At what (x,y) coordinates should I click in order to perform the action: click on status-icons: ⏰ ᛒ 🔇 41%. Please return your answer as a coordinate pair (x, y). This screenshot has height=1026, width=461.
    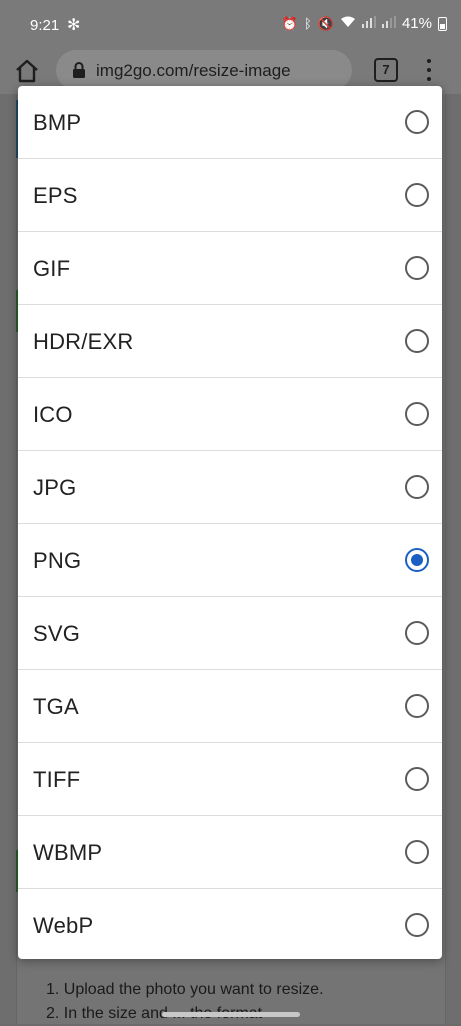
    Looking at the image, I should click on (364, 23).